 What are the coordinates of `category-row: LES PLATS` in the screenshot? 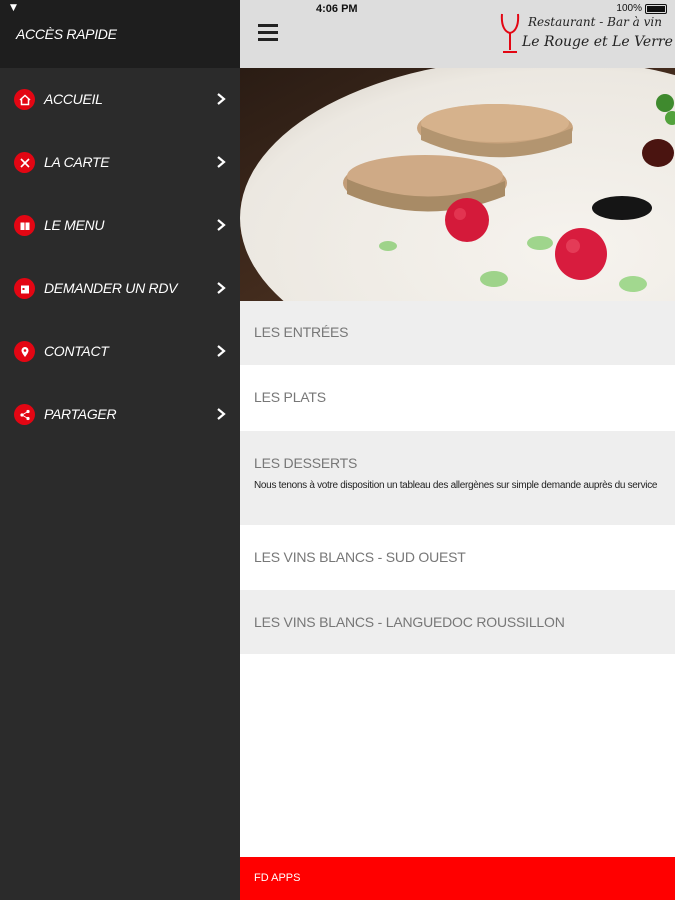 It's located at (457, 398).